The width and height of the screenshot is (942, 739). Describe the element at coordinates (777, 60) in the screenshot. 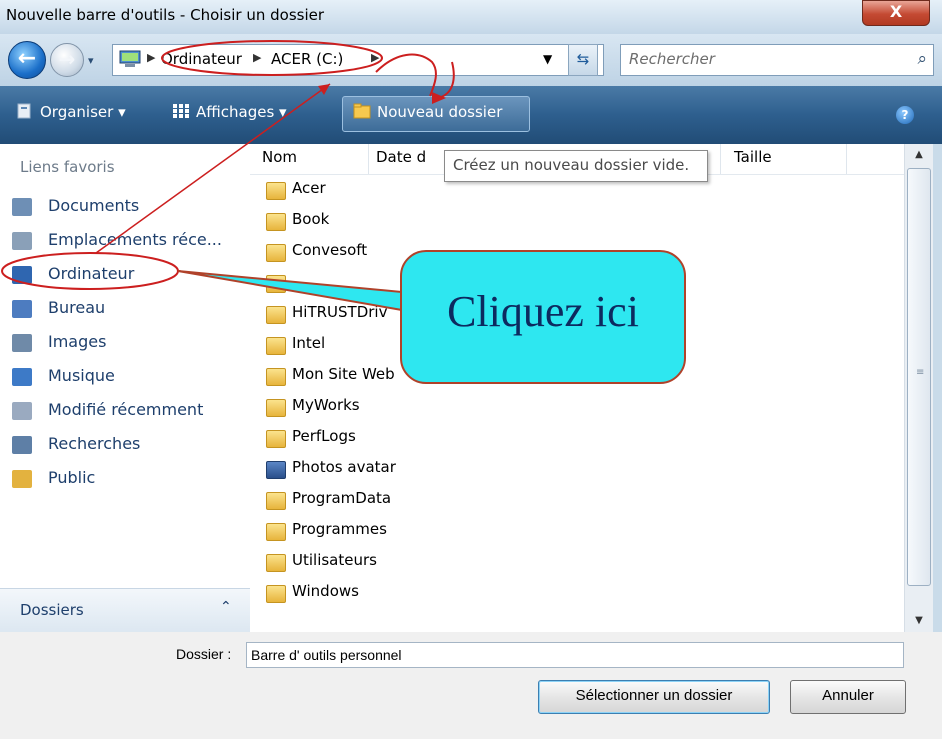

I see `search-input: Rechercher ⌕` at that location.